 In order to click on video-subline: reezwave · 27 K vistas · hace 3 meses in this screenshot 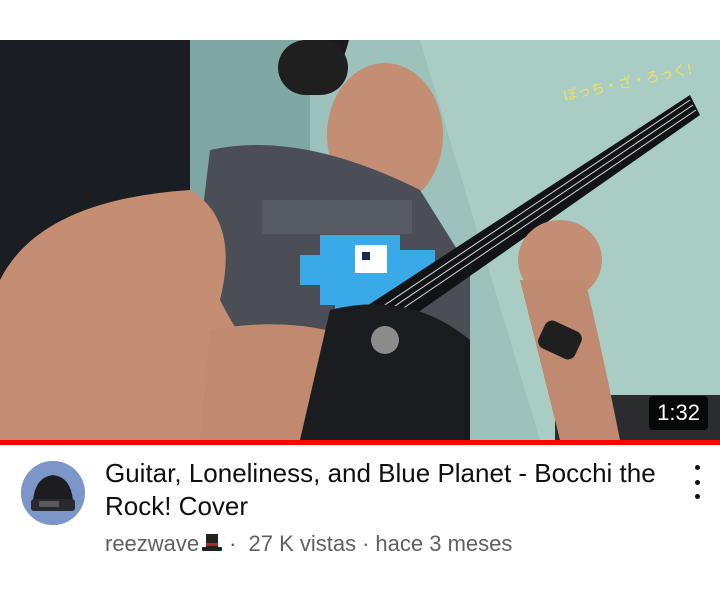, I will do `click(308, 545)`.